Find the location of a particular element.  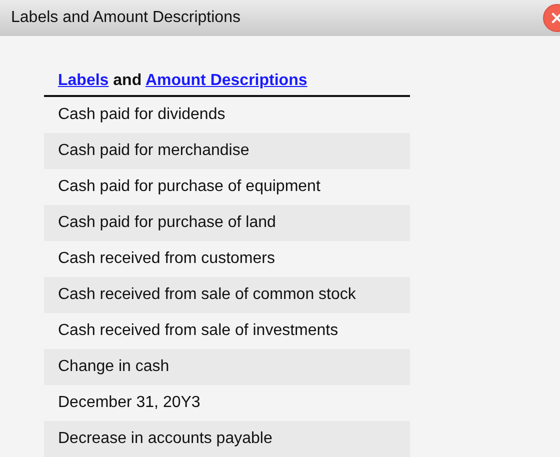

column-header: Labels and Amount Descriptions is located at coordinates (227, 84).